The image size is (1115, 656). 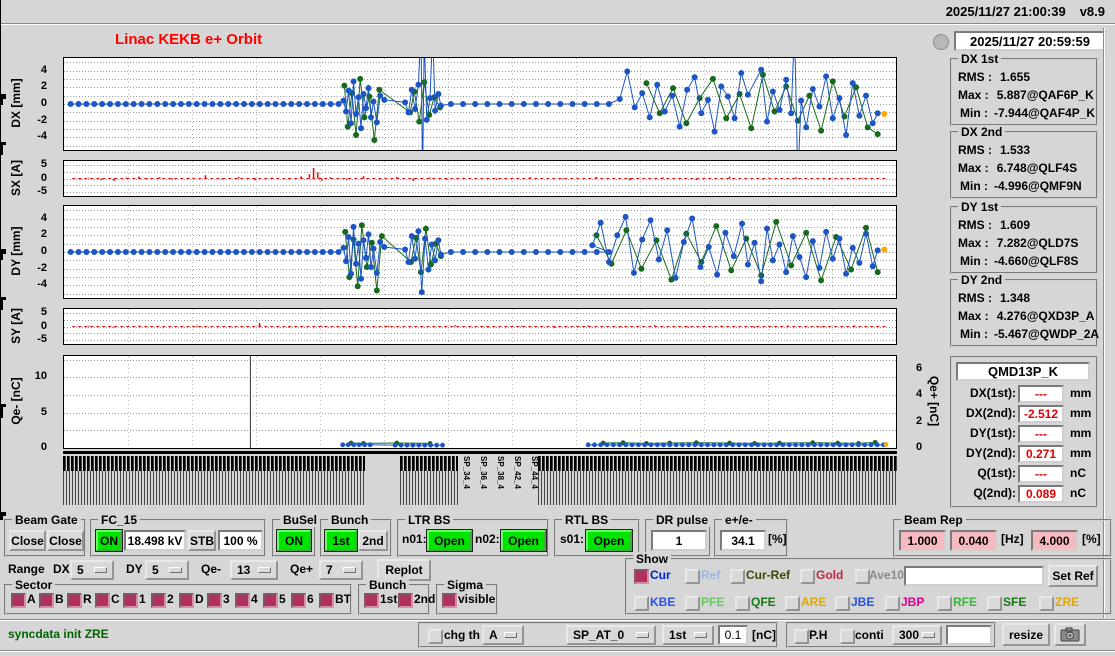 What do you see at coordinates (27, 540) in the screenshot?
I see `beam-gate-close-button-1: Close` at bounding box center [27, 540].